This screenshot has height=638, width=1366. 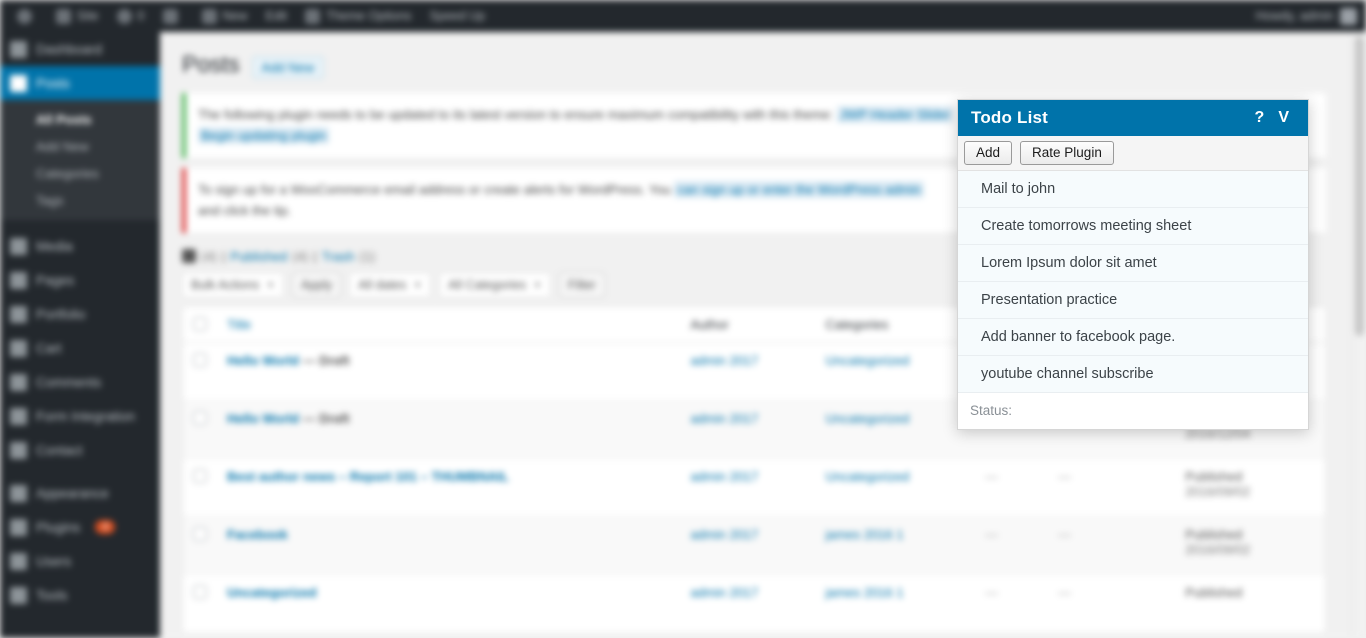 What do you see at coordinates (1359, 186) in the screenshot?
I see `page-scrollbar-thumb` at bounding box center [1359, 186].